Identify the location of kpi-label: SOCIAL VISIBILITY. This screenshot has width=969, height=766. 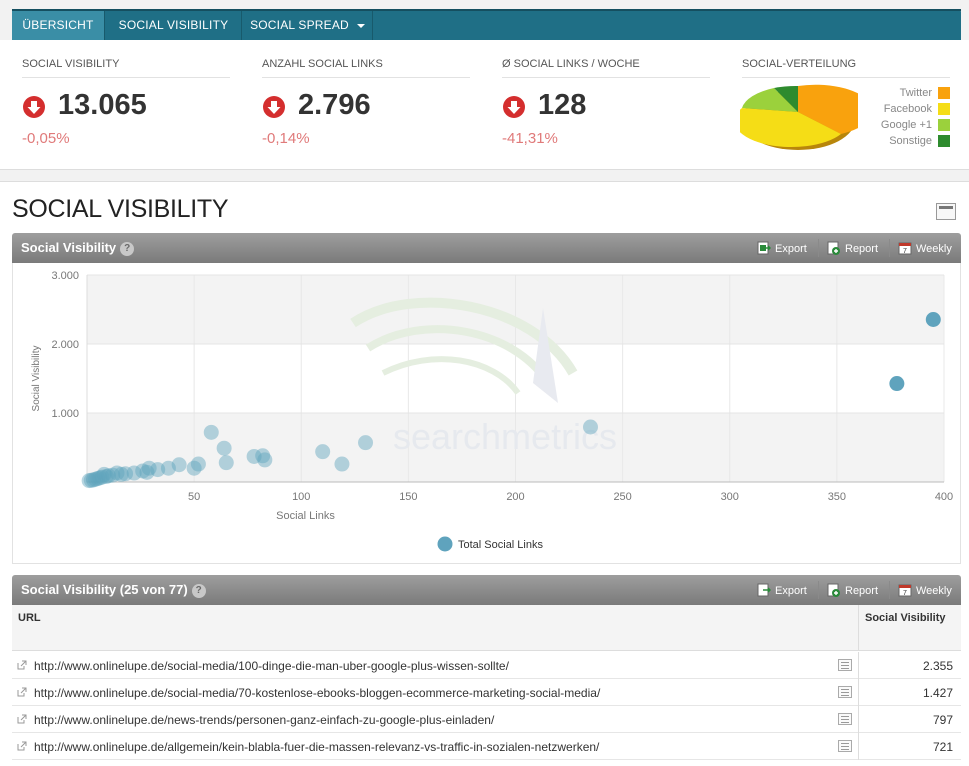
(126, 68).